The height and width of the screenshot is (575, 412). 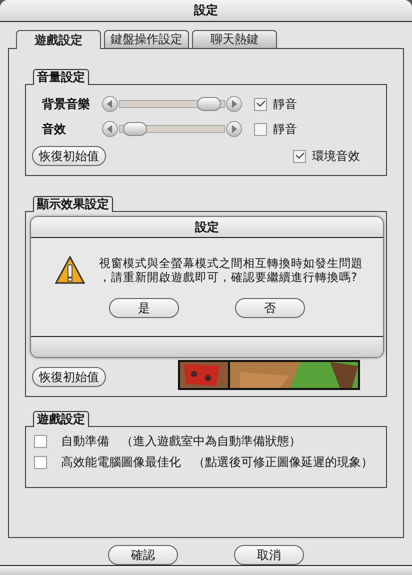 I want to click on dialog-button: 否, so click(x=270, y=308).